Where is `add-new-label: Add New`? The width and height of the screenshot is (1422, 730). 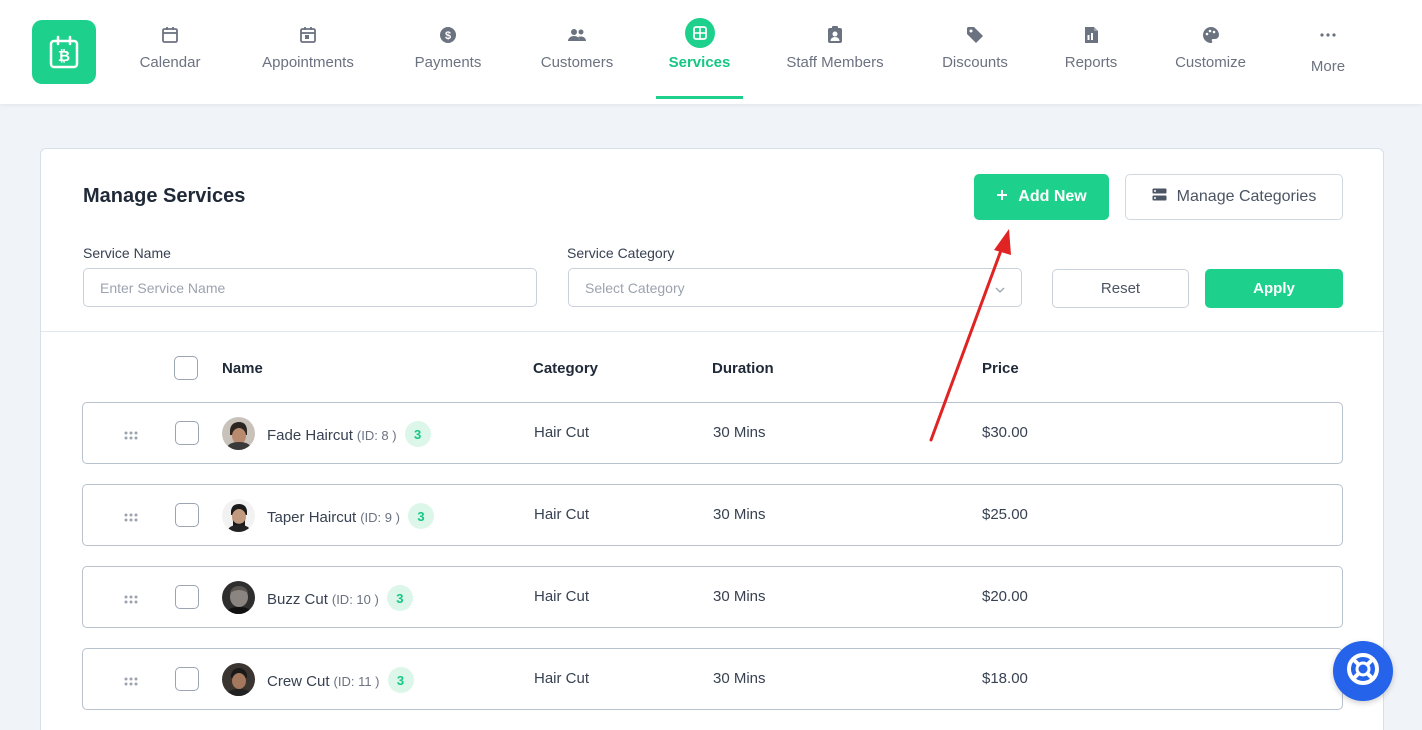
add-new-label: Add New is located at coordinates (1052, 196).